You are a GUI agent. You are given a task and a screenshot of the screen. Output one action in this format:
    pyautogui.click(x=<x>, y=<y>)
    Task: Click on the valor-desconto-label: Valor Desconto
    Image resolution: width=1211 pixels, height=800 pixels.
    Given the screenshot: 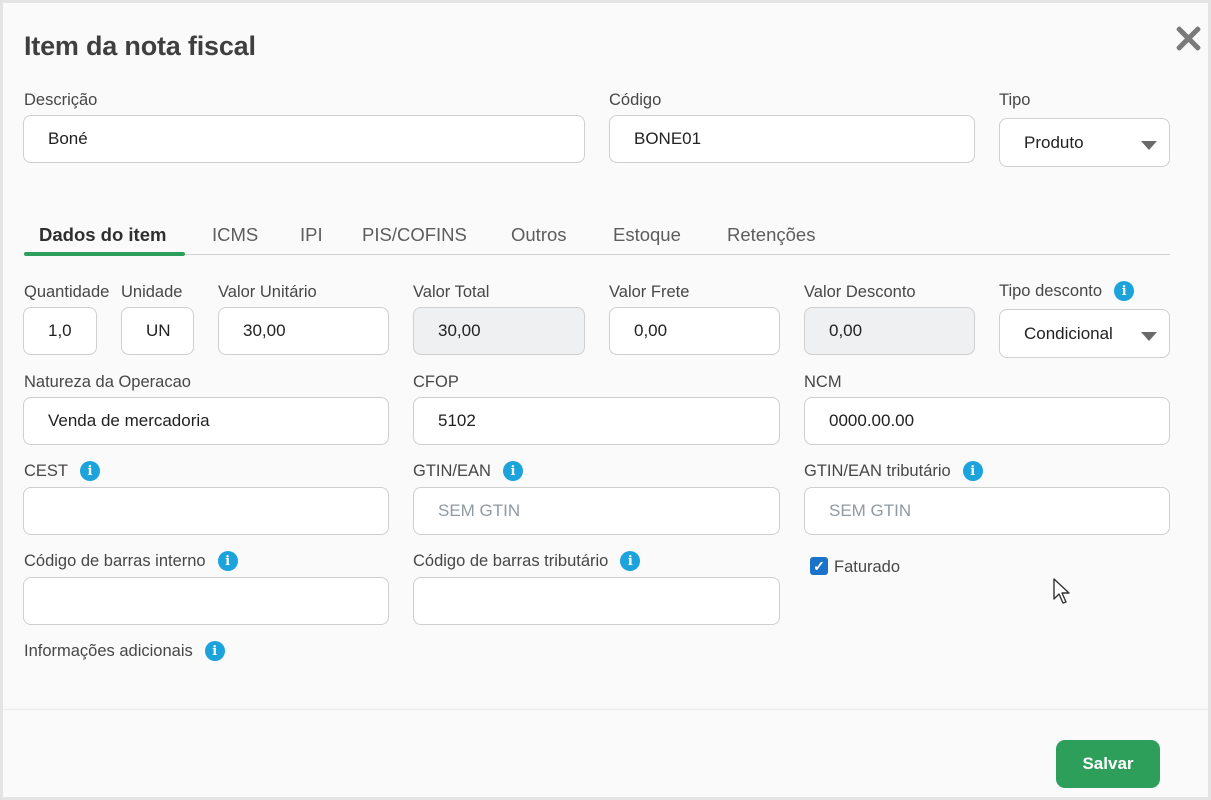 What is the action you would take?
    pyautogui.click(x=860, y=292)
    